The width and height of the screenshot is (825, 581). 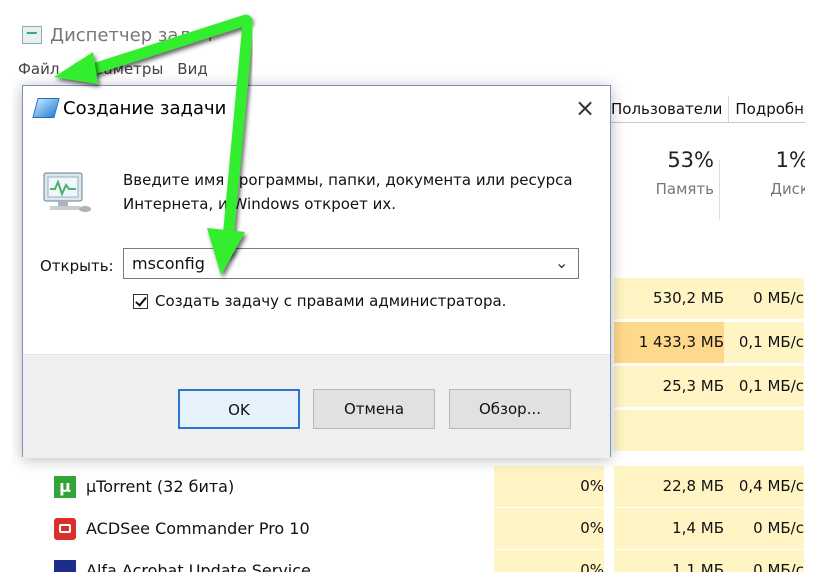 I want to click on open-label: Открыть:, so click(x=77, y=266).